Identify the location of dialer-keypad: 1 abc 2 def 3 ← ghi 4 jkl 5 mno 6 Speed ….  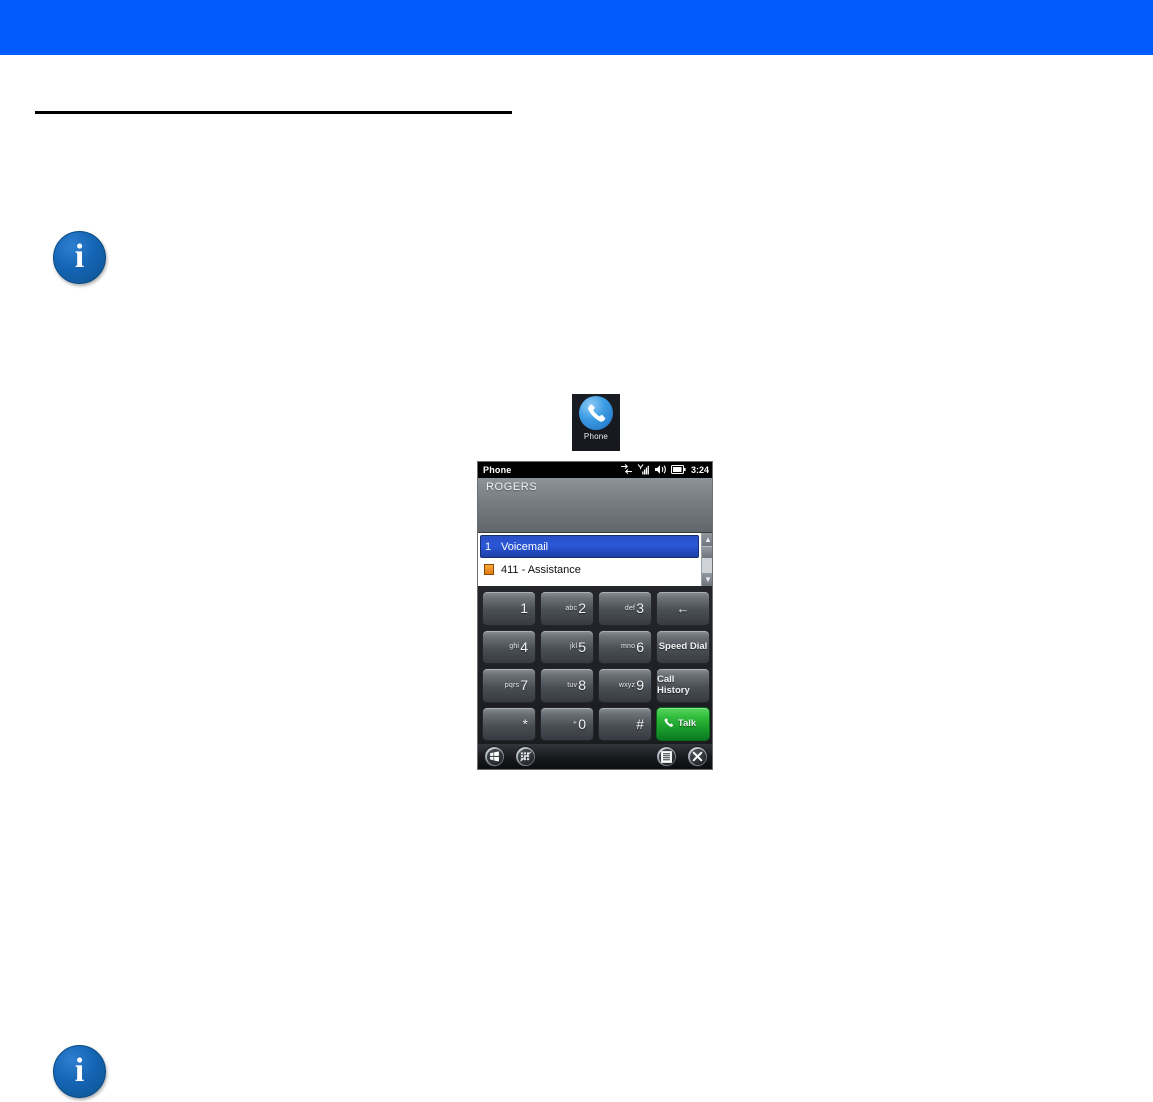
(595, 666).